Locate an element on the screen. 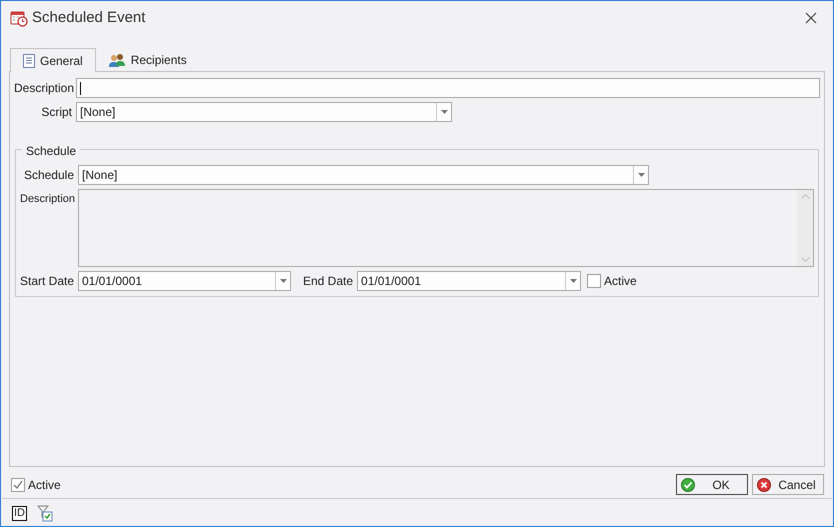  close-icon is located at coordinates (811, 18).